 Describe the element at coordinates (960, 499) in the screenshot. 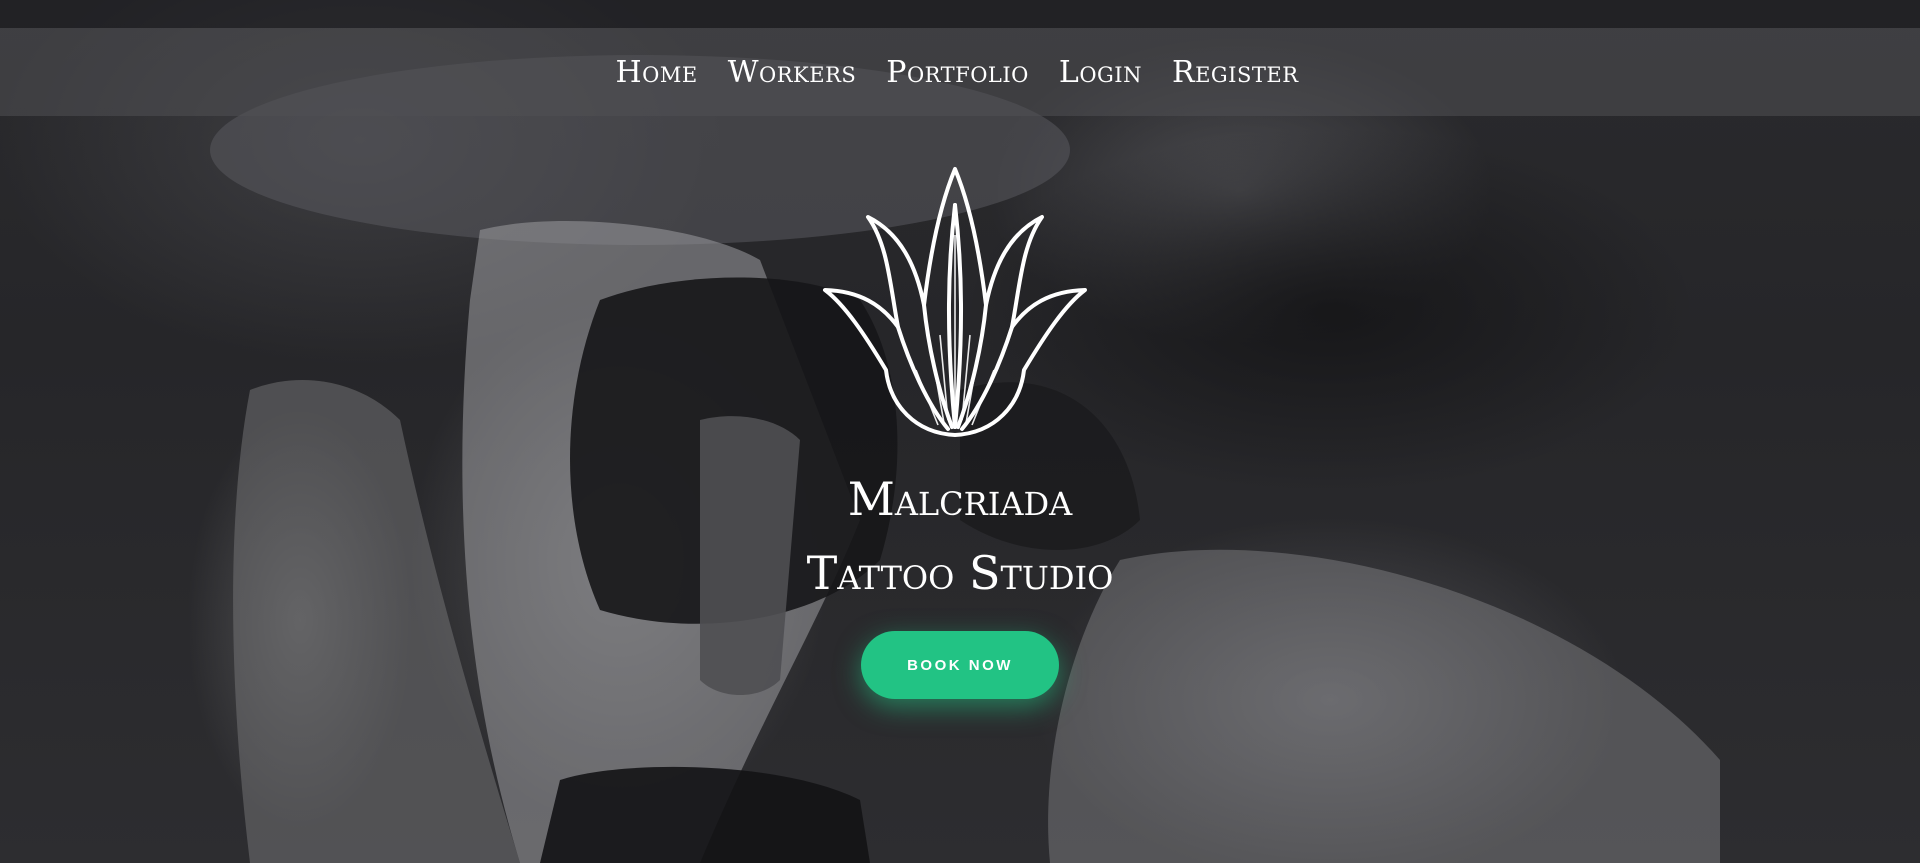

I see `studio-title-line1: Malcriada` at that location.